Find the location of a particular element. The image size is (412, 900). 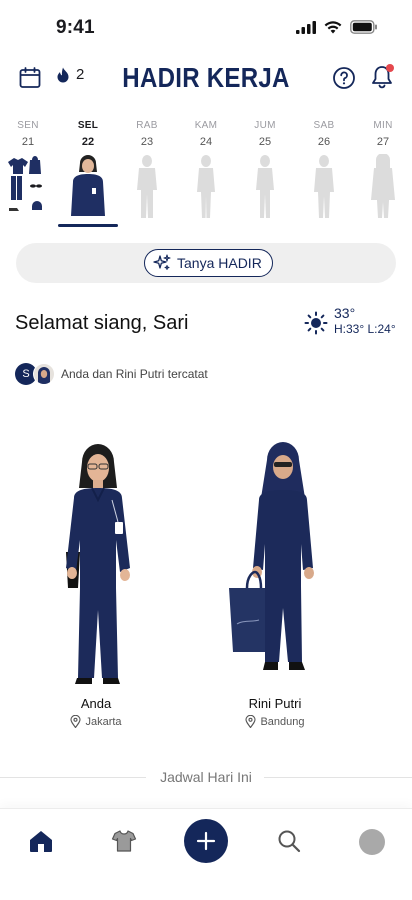

weather-widget: 33° H:33° L:24° is located at coordinates (350, 321).